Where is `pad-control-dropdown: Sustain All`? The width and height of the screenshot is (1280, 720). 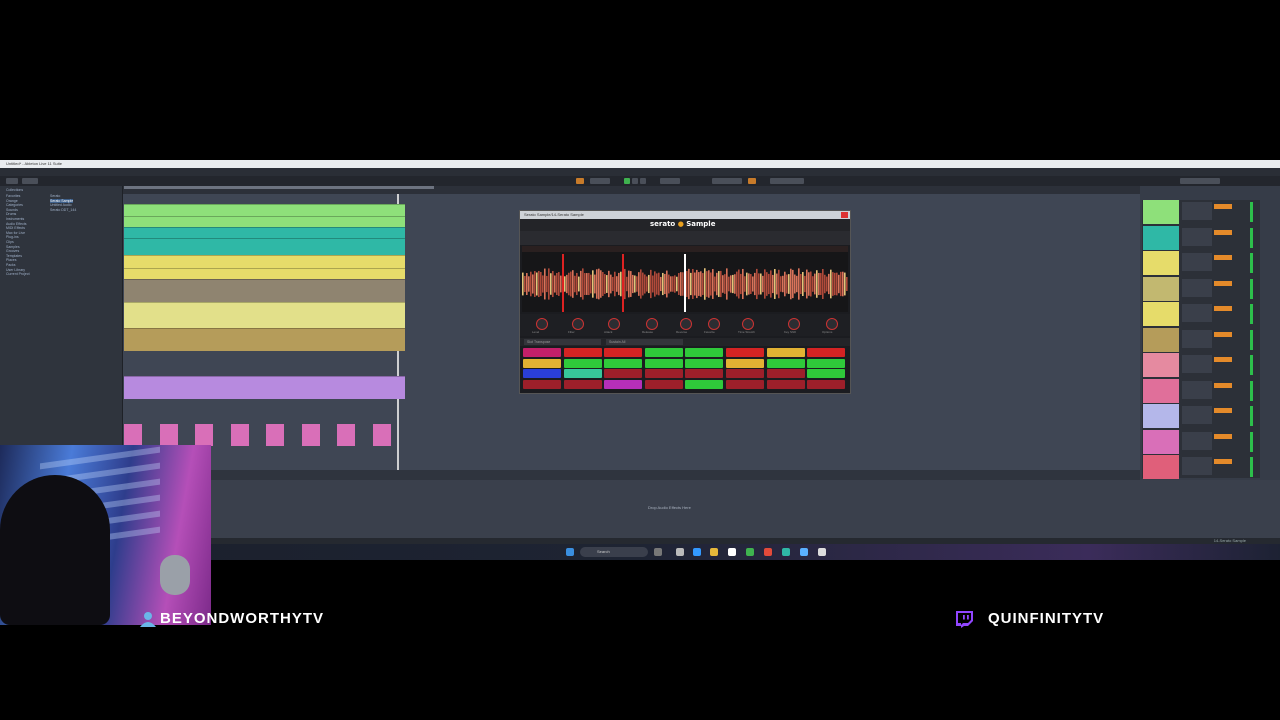
pad-control-dropdown: Sustain All is located at coordinates (644, 342).